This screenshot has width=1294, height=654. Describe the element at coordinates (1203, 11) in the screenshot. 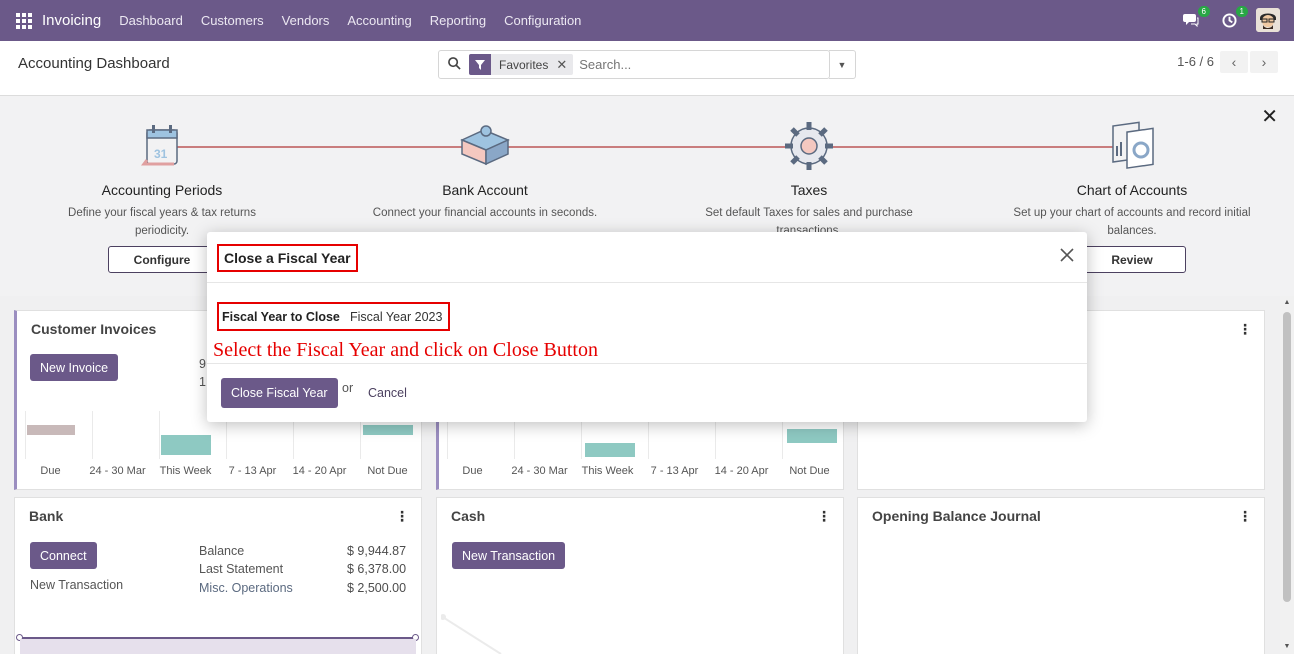

I see `messages-badge: 6` at that location.